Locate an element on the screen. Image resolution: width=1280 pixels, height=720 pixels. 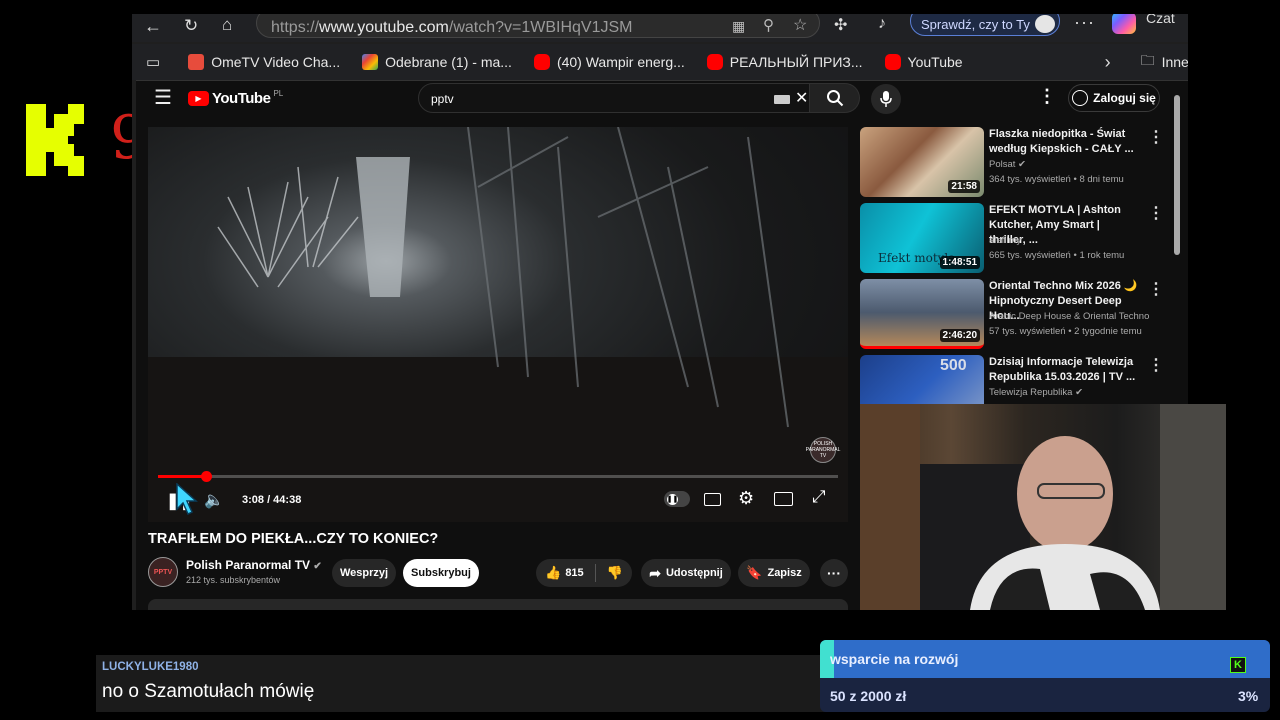
search-button is located at coordinates (835, 98).